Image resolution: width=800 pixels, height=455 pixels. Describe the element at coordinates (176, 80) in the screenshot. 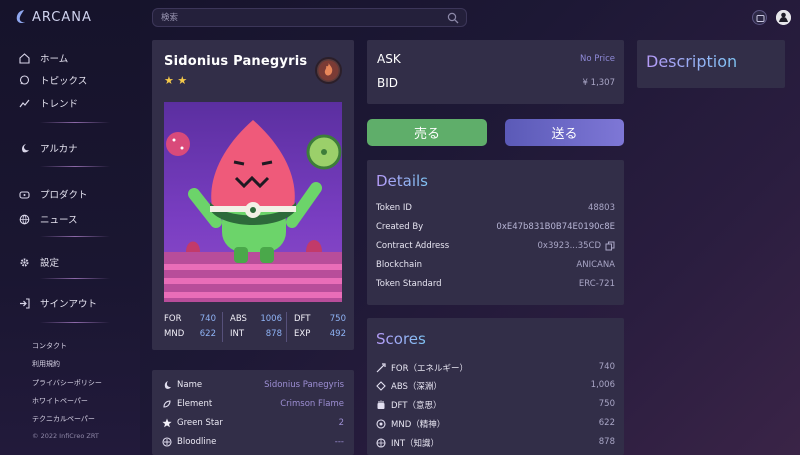

I see `star-rating: ★ ★` at that location.